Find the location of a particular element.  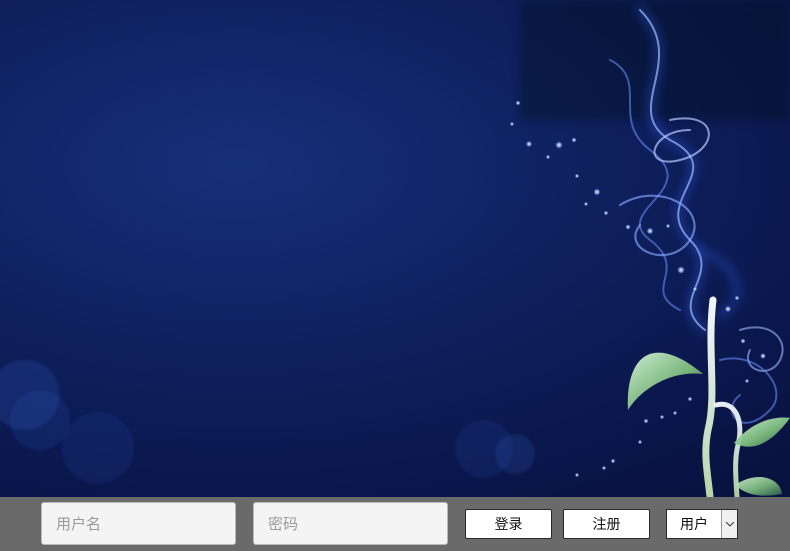

role-select: 用户 is located at coordinates (702, 524).